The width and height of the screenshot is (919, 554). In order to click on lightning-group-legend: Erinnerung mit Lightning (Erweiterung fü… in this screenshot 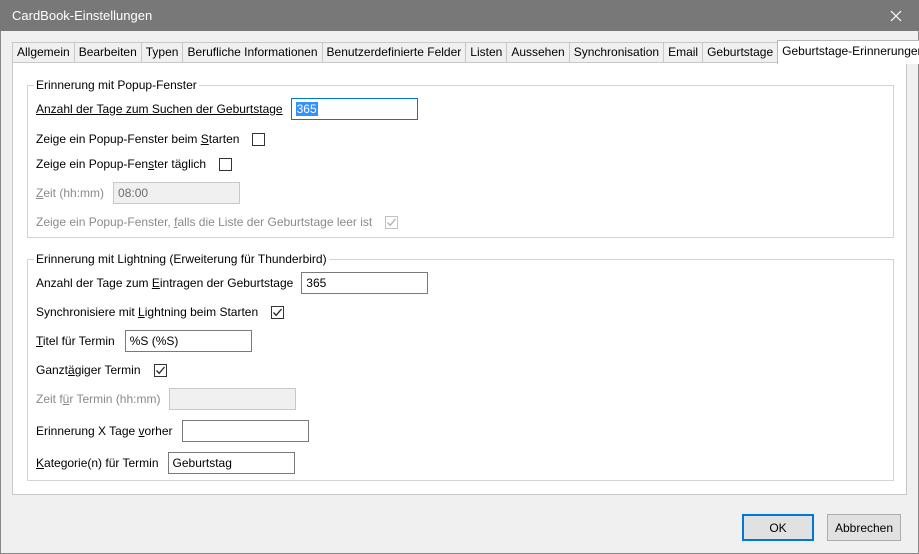, I will do `click(181, 259)`.